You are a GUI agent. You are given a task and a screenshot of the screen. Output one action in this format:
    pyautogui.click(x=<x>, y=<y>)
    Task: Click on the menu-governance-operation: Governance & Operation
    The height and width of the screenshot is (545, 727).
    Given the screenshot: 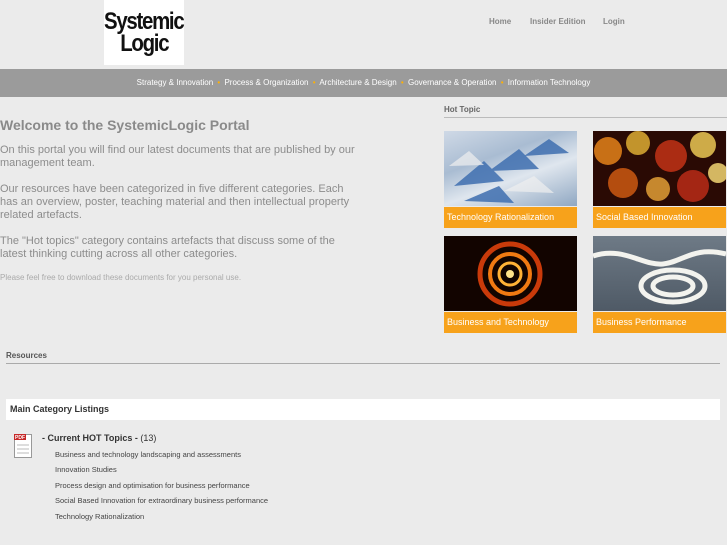 What is the action you would take?
    pyautogui.click(x=452, y=82)
    